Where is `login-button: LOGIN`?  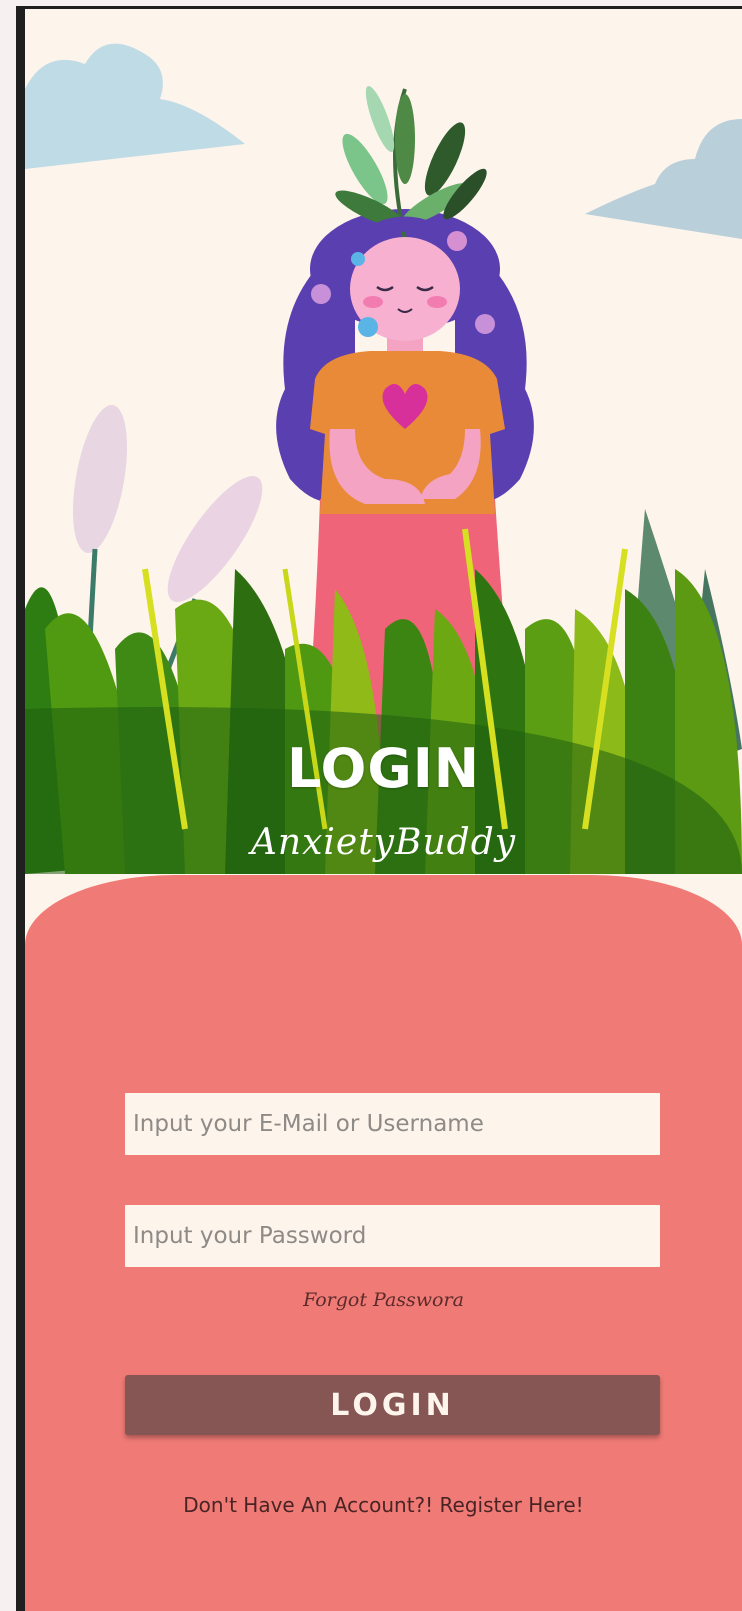 login-button: LOGIN is located at coordinates (392, 1405).